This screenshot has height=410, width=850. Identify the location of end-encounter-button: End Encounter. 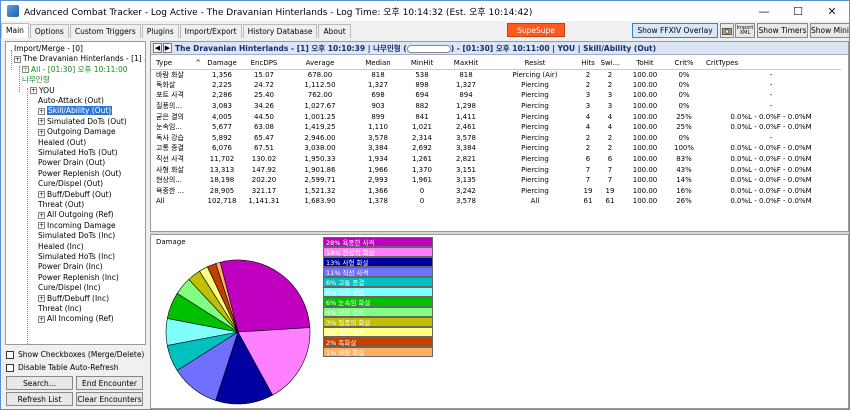
(109, 383).